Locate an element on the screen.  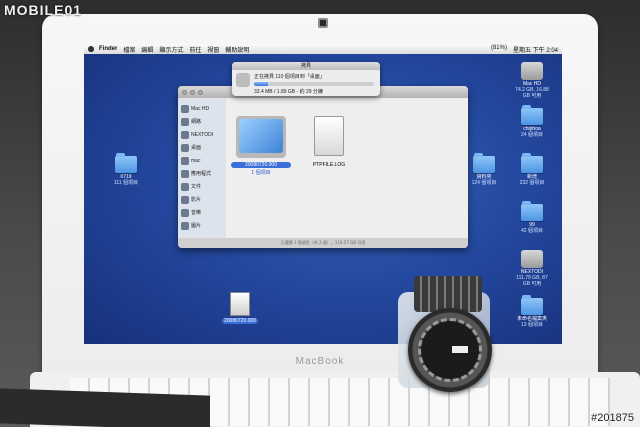
watch-date-window is located at coordinates (460, 349).